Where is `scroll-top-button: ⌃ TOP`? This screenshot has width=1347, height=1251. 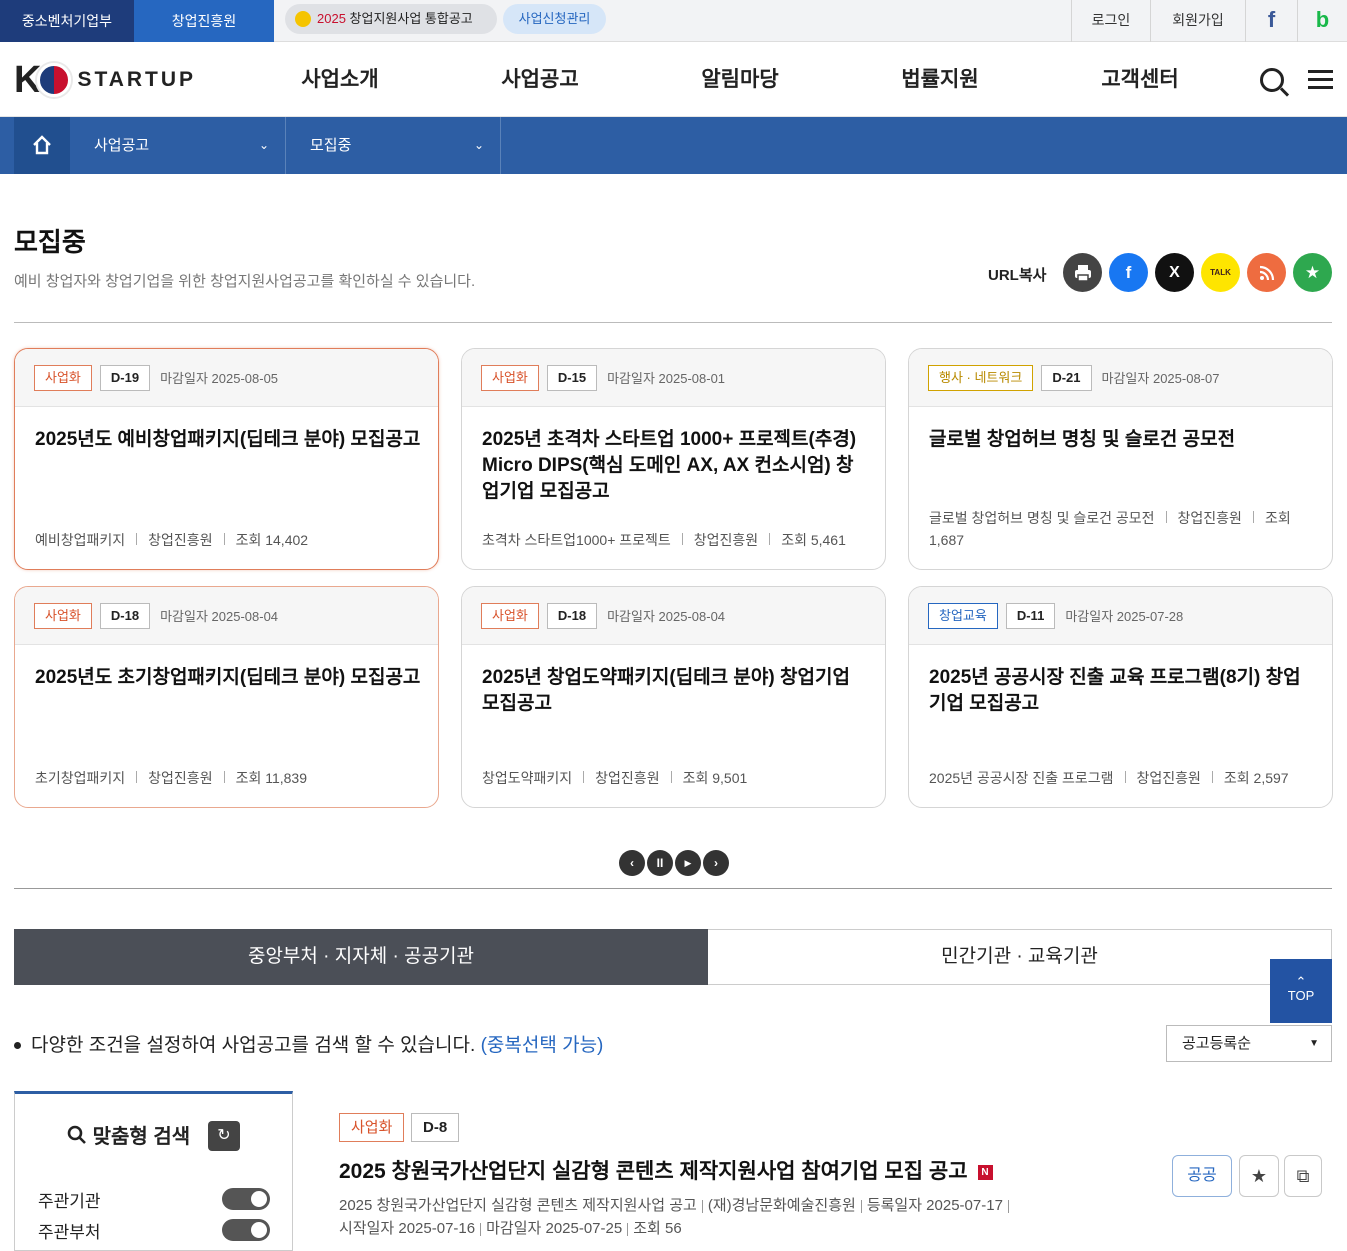 scroll-top-button: ⌃ TOP is located at coordinates (1301, 991).